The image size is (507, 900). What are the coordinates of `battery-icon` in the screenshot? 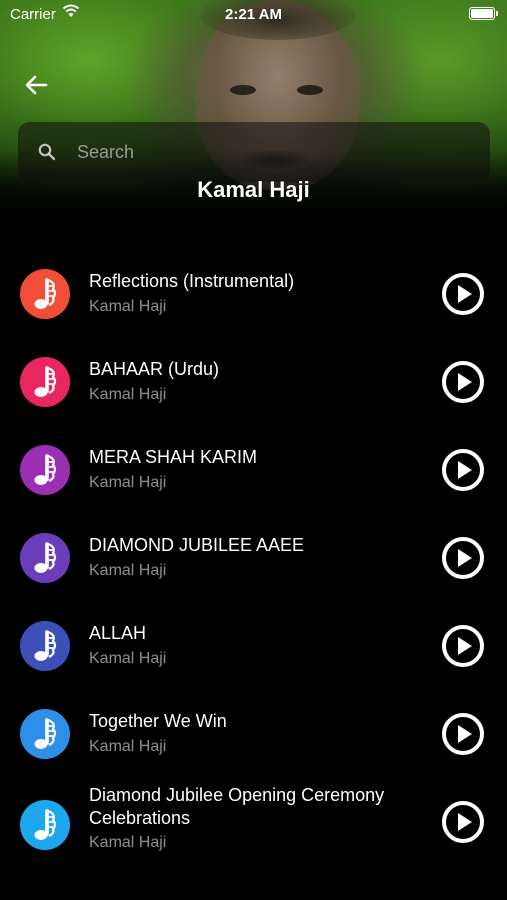 It's located at (483, 13).